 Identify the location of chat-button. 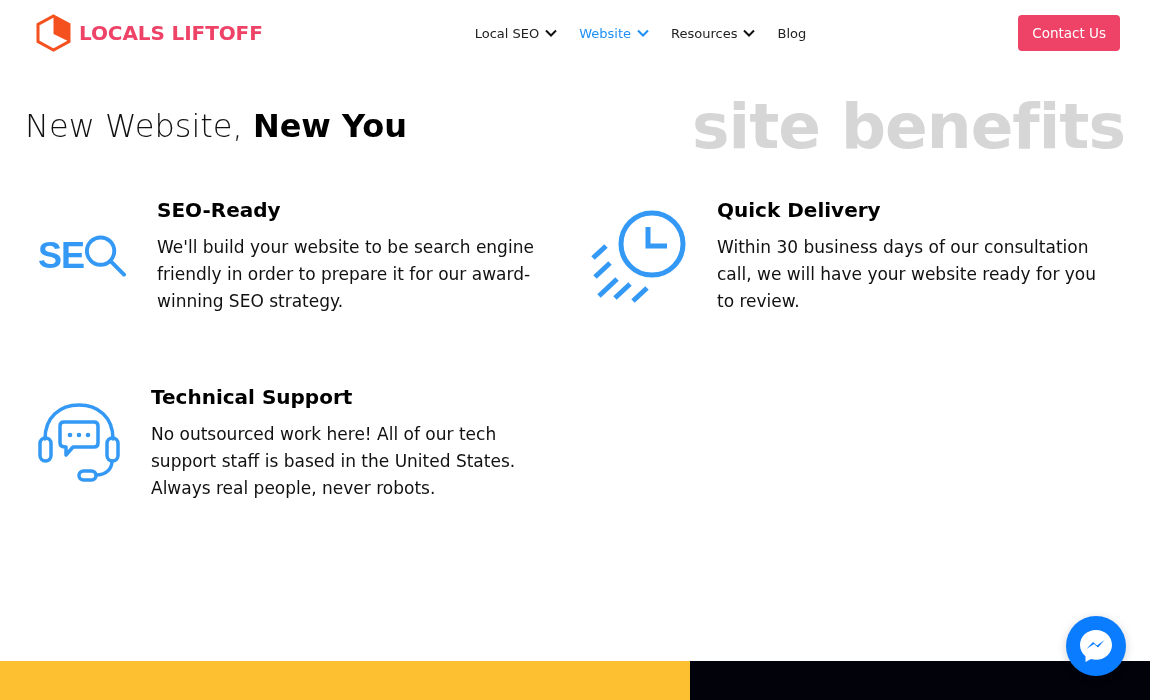
(1096, 646).